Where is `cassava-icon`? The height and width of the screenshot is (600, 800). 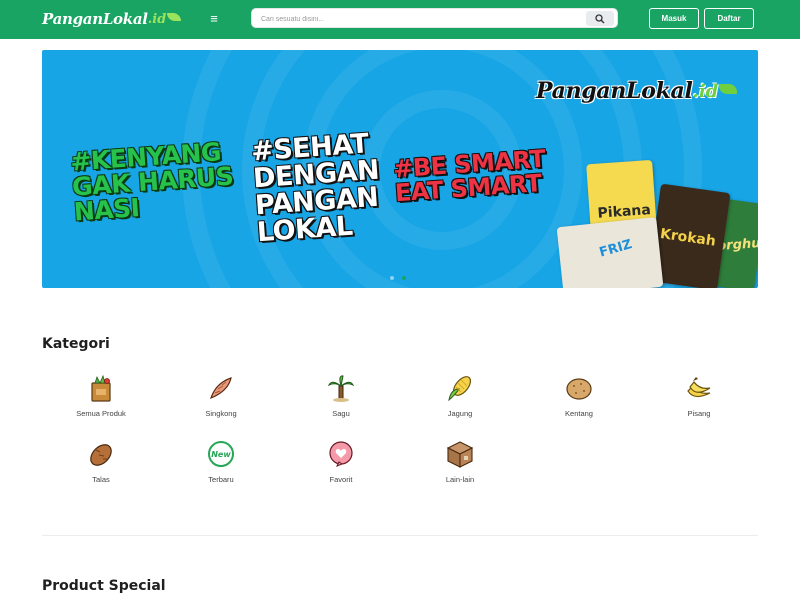
cassava-icon is located at coordinates (221, 388).